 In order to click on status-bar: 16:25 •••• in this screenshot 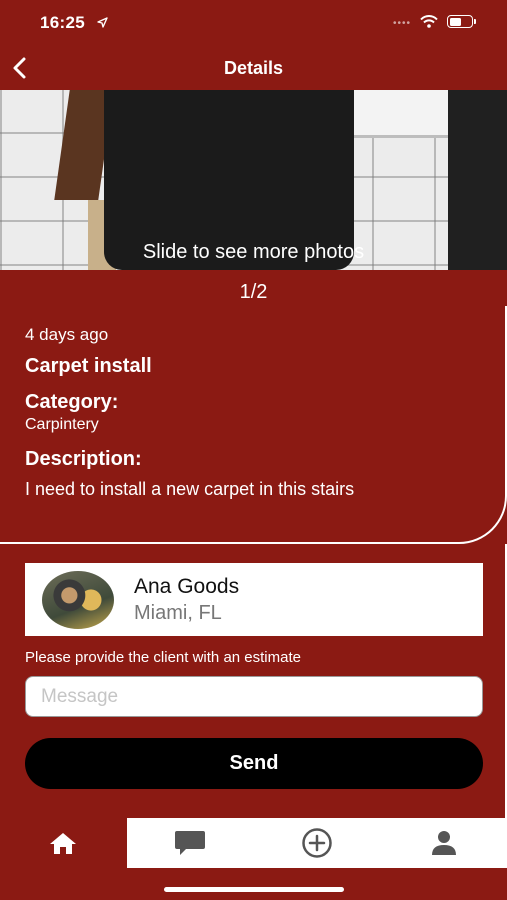, I will do `click(253, 24)`.